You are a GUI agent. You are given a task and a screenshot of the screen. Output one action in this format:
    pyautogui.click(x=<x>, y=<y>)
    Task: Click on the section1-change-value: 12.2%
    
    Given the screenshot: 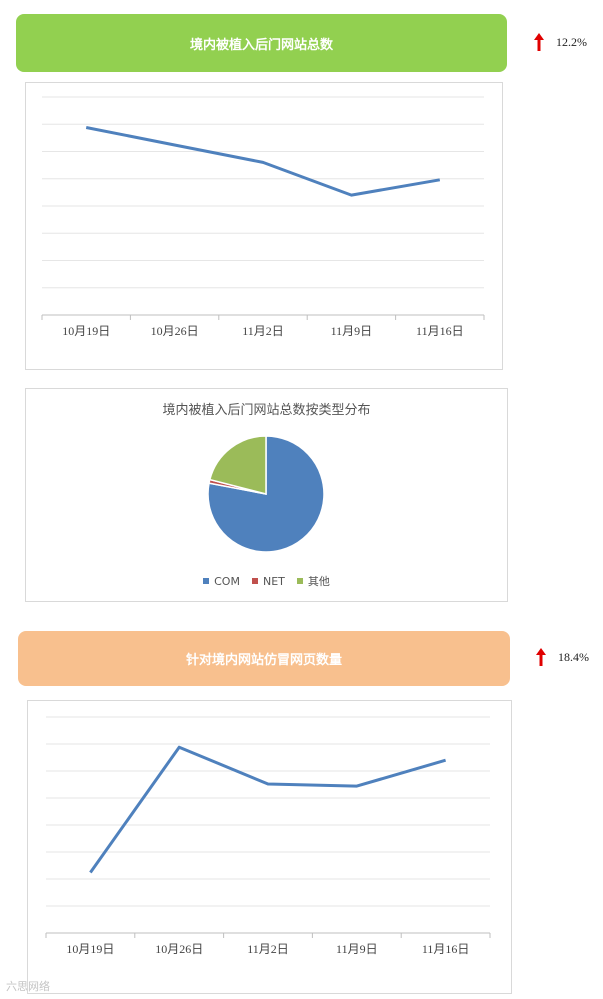 What is the action you would take?
    pyautogui.click(x=571, y=41)
    